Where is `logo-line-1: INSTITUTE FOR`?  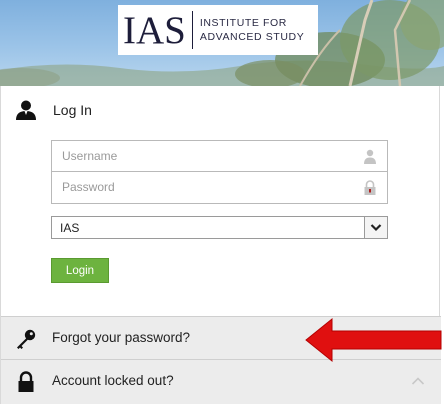 logo-line-1: INSTITUTE FOR is located at coordinates (243, 23).